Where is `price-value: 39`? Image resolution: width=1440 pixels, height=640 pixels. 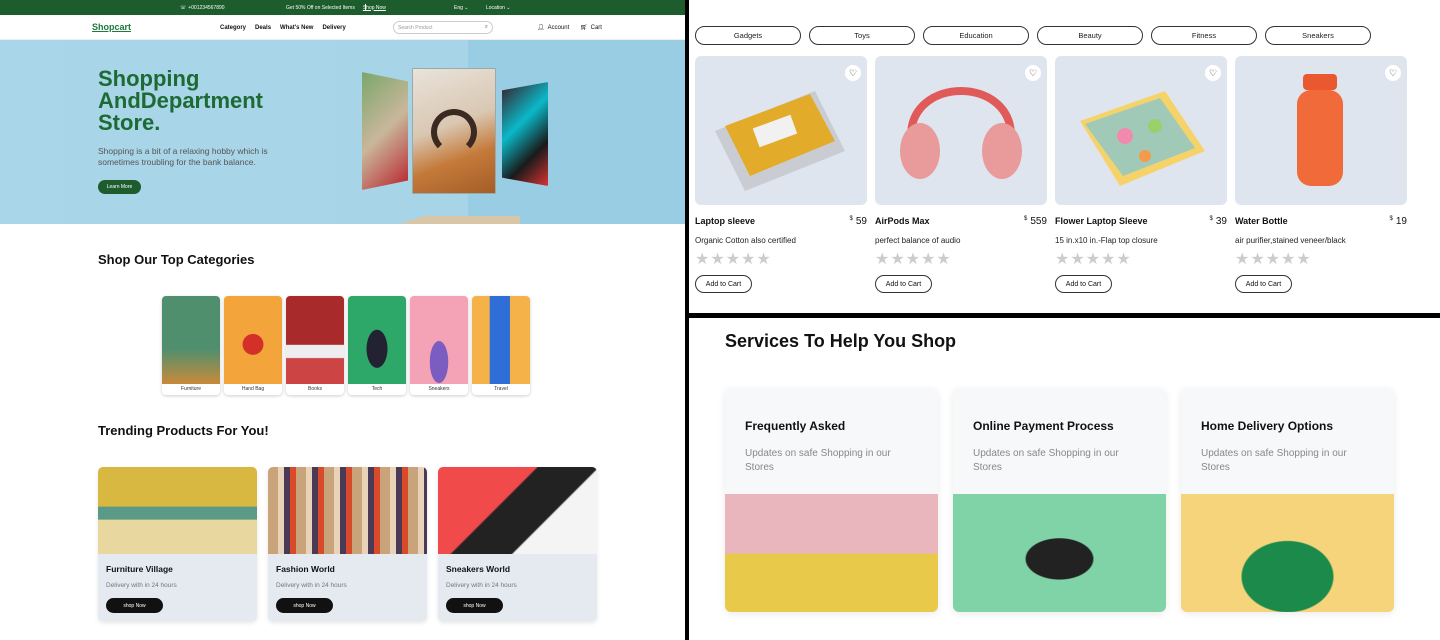 price-value: 39 is located at coordinates (1221, 221).